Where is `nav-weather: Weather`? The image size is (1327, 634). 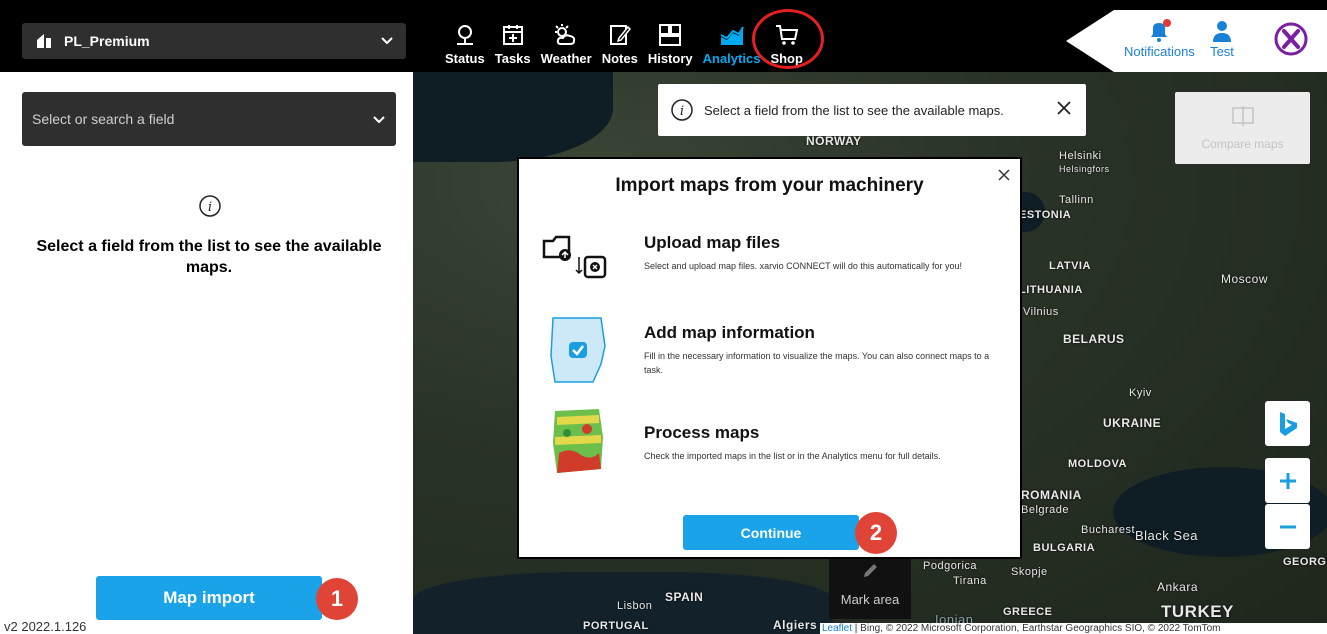 nav-weather: Weather is located at coordinates (566, 40).